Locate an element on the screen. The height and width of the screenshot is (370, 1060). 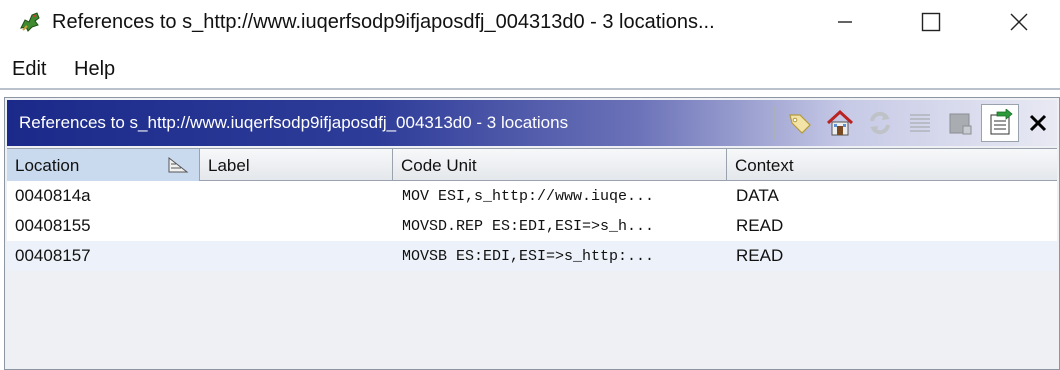
column-header-location: Location is located at coordinates (103, 165).